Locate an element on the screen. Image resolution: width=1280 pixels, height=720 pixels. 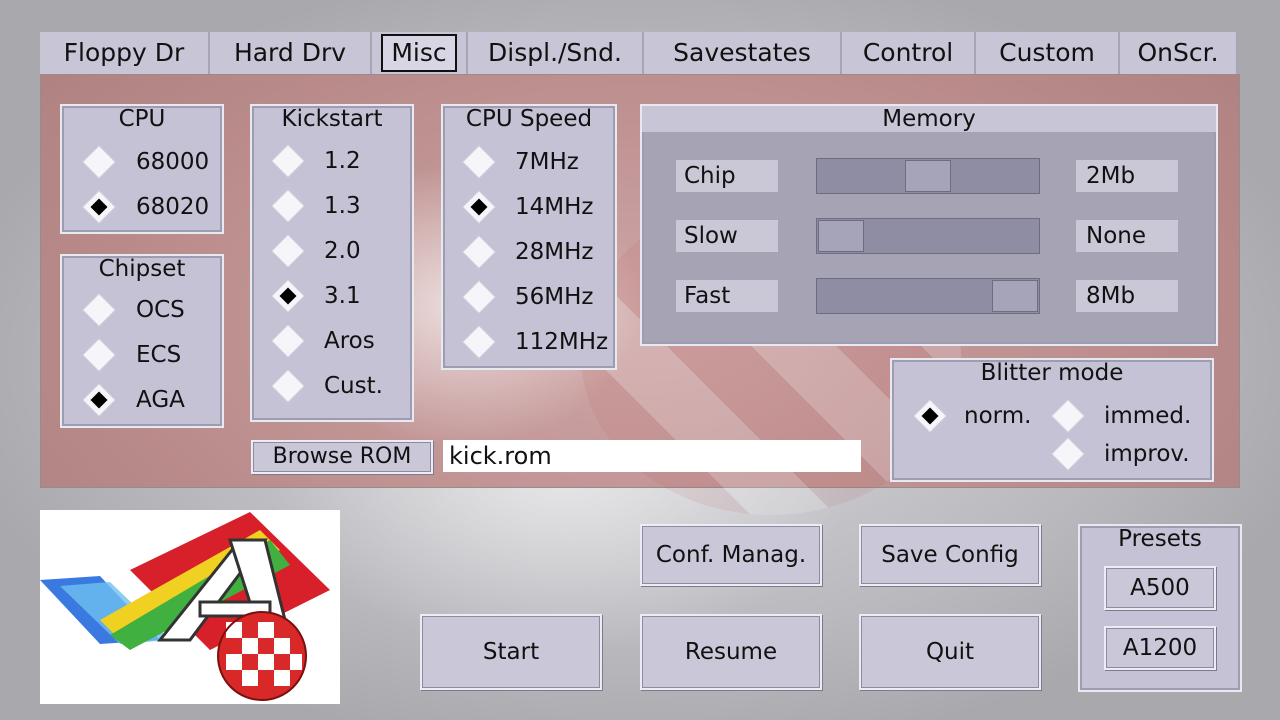
chipset-title: Chipset is located at coordinates (142, 269).